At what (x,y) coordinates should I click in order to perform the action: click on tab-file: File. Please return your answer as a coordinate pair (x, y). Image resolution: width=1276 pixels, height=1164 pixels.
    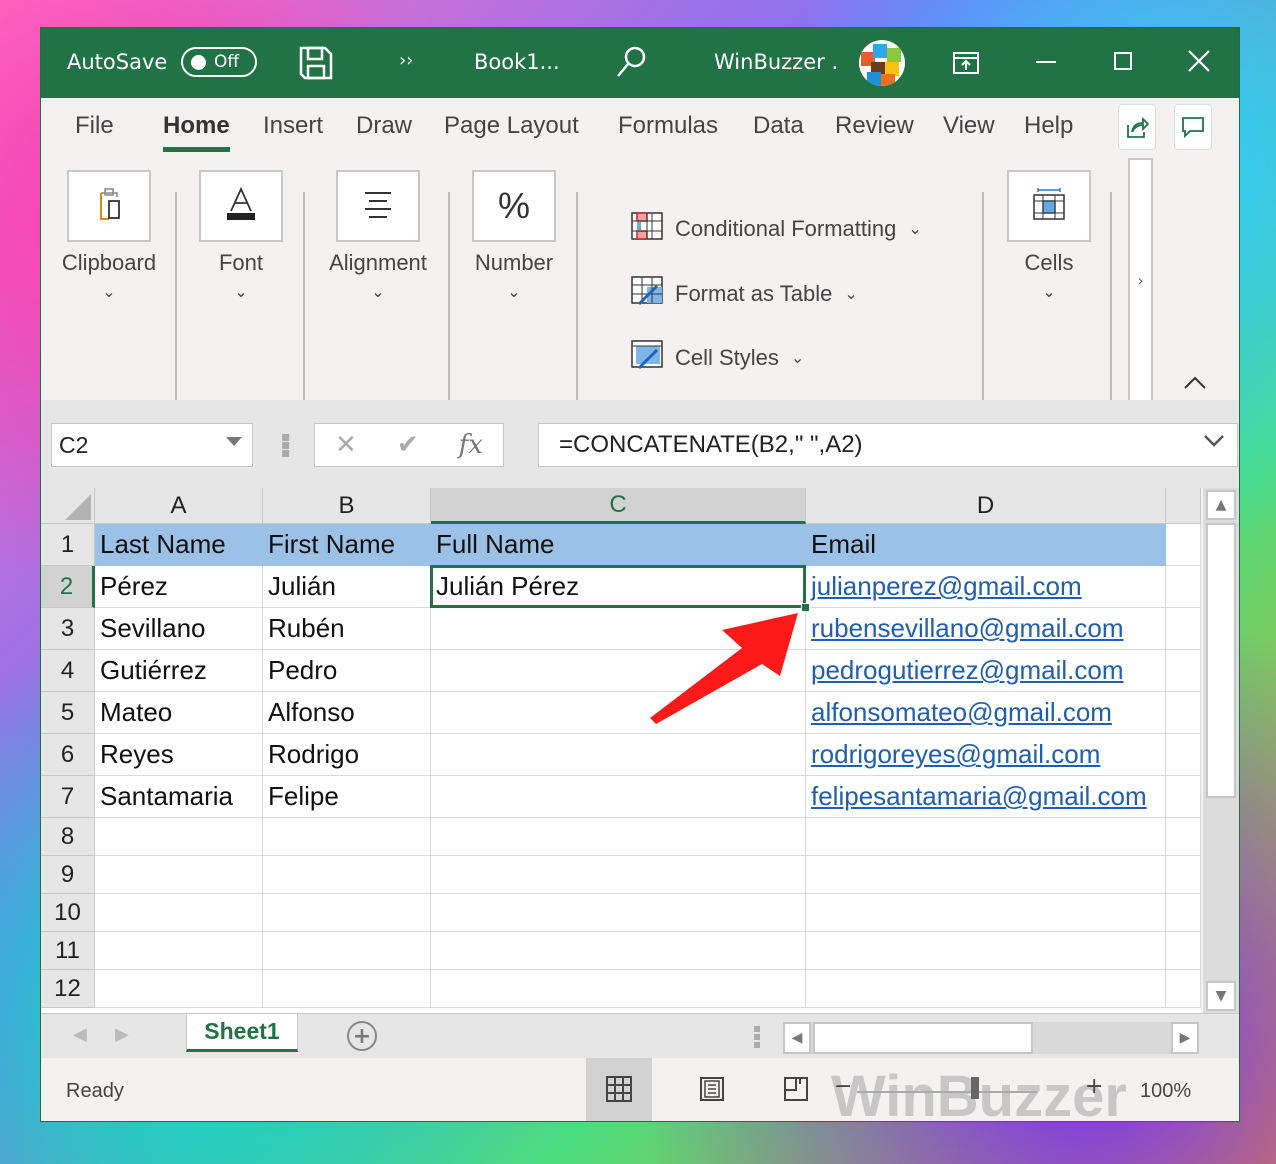
    Looking at the image, I should click on (94, 126).